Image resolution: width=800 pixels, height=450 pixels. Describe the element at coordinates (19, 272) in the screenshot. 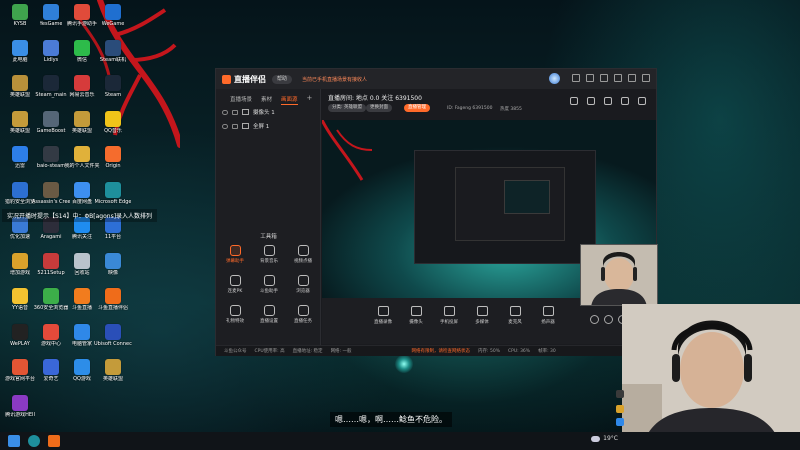

I see `desktop-icon-label: 增加游戏` at that location.